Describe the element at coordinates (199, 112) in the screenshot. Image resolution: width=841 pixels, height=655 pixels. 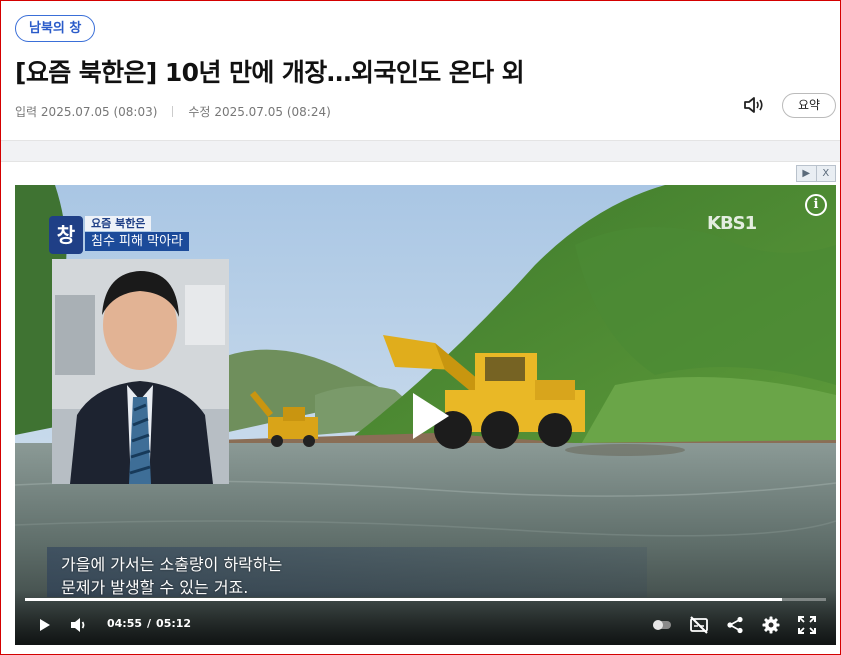
I see `modified-label: 수정` at that location.